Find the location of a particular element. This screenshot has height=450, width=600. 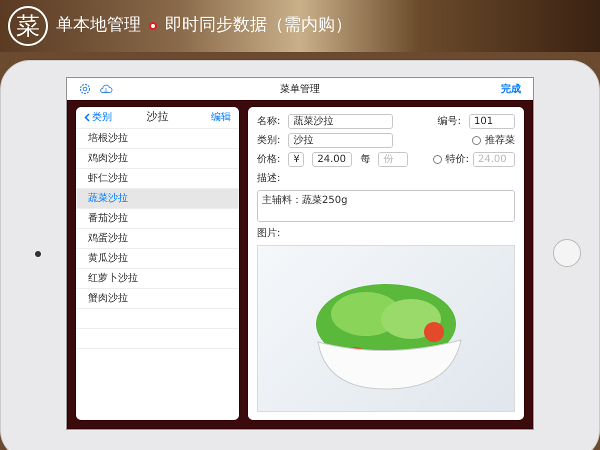

edit-button: 编辑 is located at coordinates (221, 117).